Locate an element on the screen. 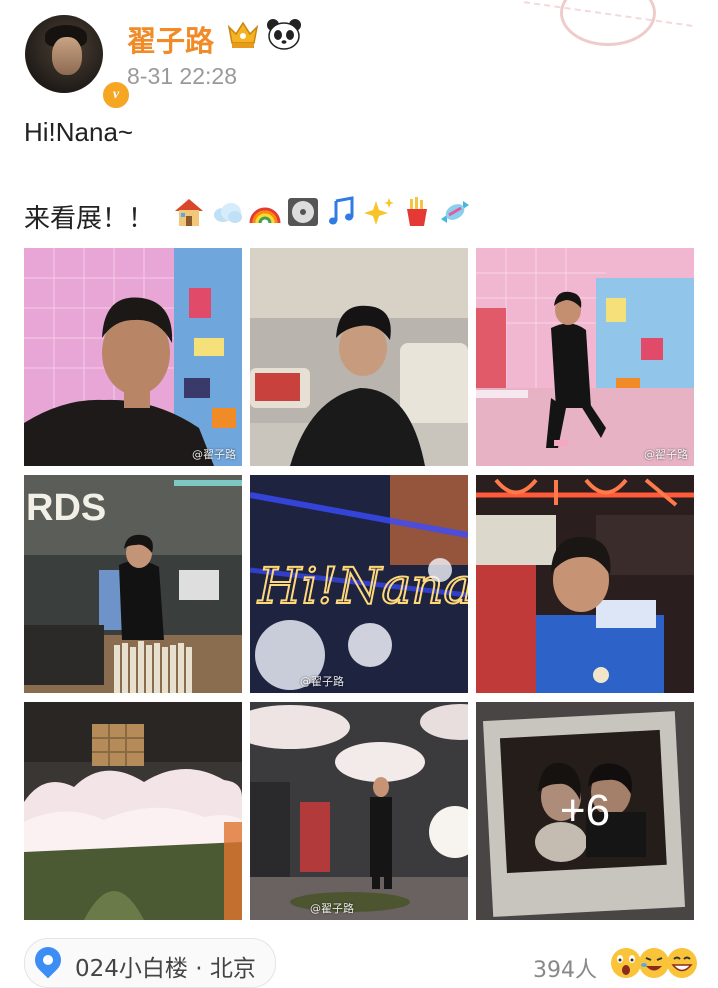 The width and height of the screenshot is (718, 988). avatar: v is located at coordinates (78, 62).